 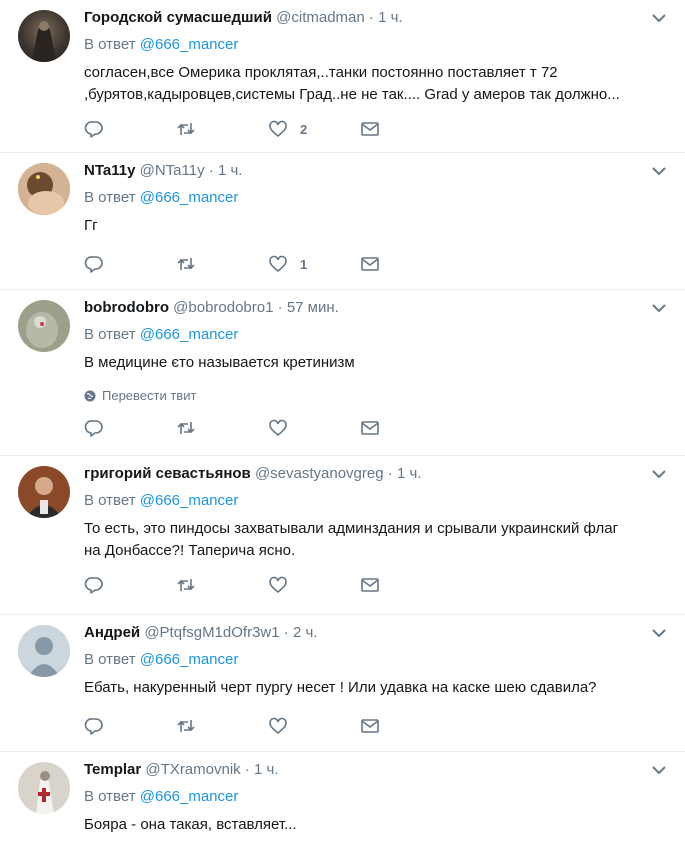 I want to click on tweet-header: Андрей @PtqfsgM1dOfr3w1 · 2 ч., so click(x=384, y=633).